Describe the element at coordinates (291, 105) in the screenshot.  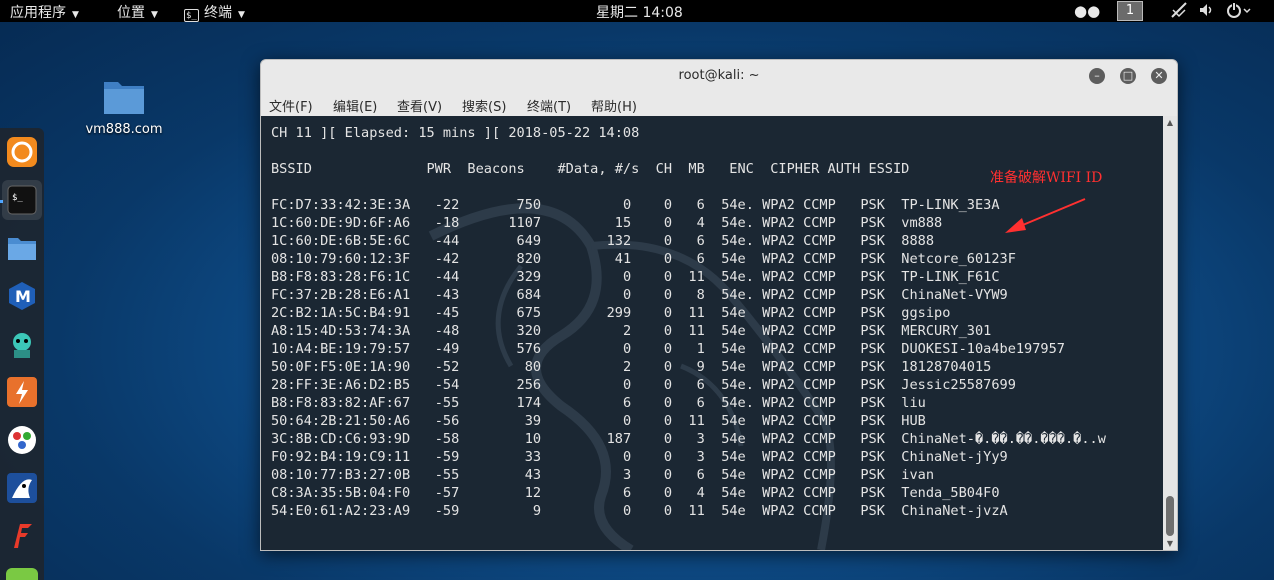
I see `menu-file: 文件(F)` at that location.